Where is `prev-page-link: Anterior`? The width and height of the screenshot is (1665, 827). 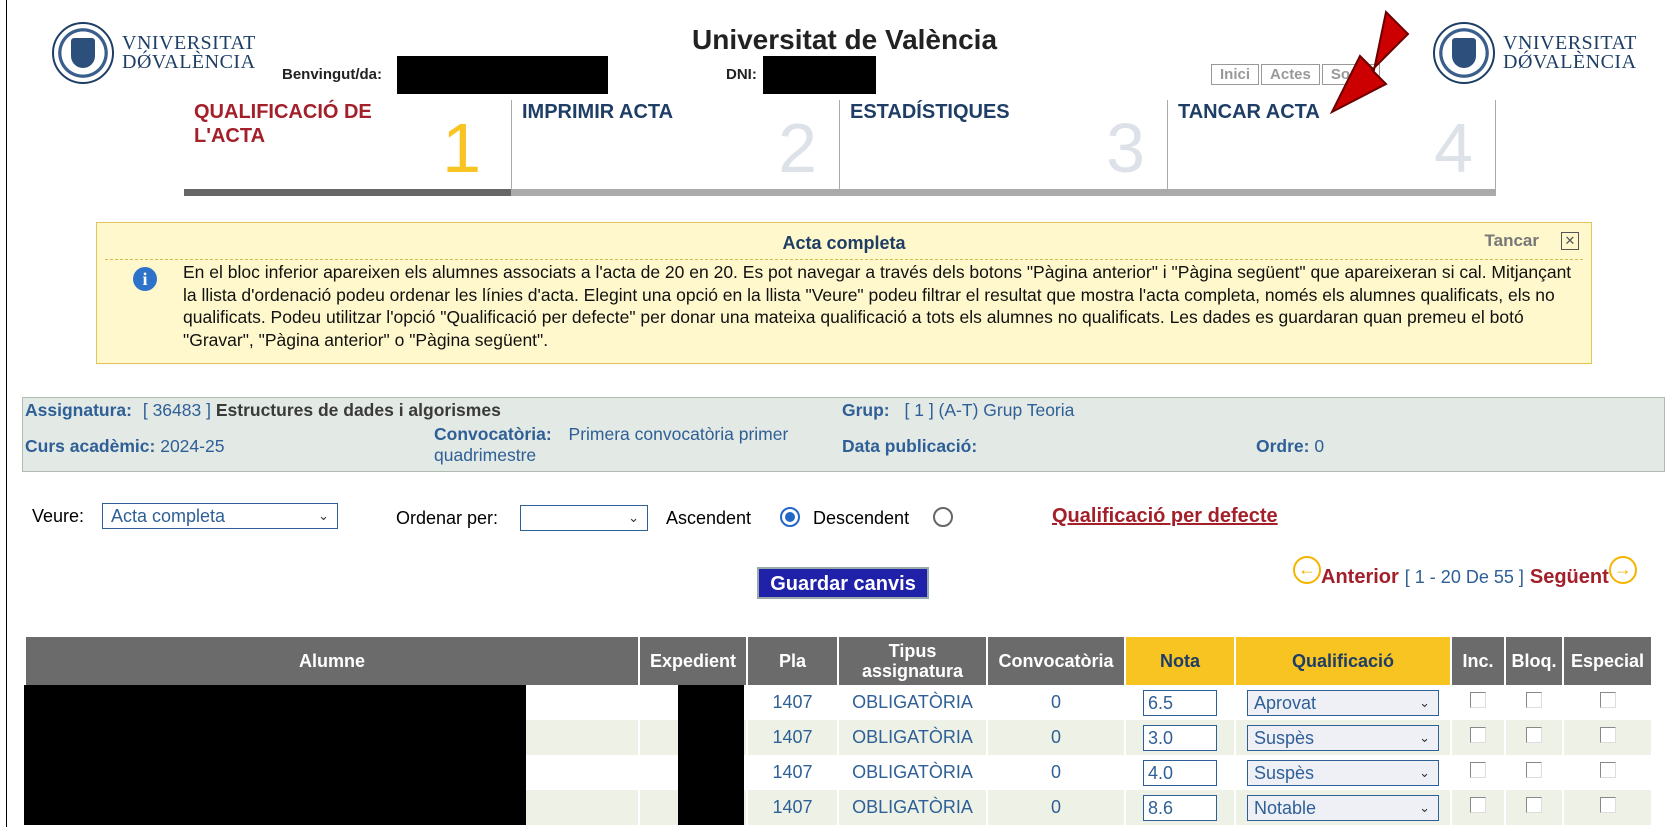 prev-page-link: Anterior is located at coordinates (1360, 577).